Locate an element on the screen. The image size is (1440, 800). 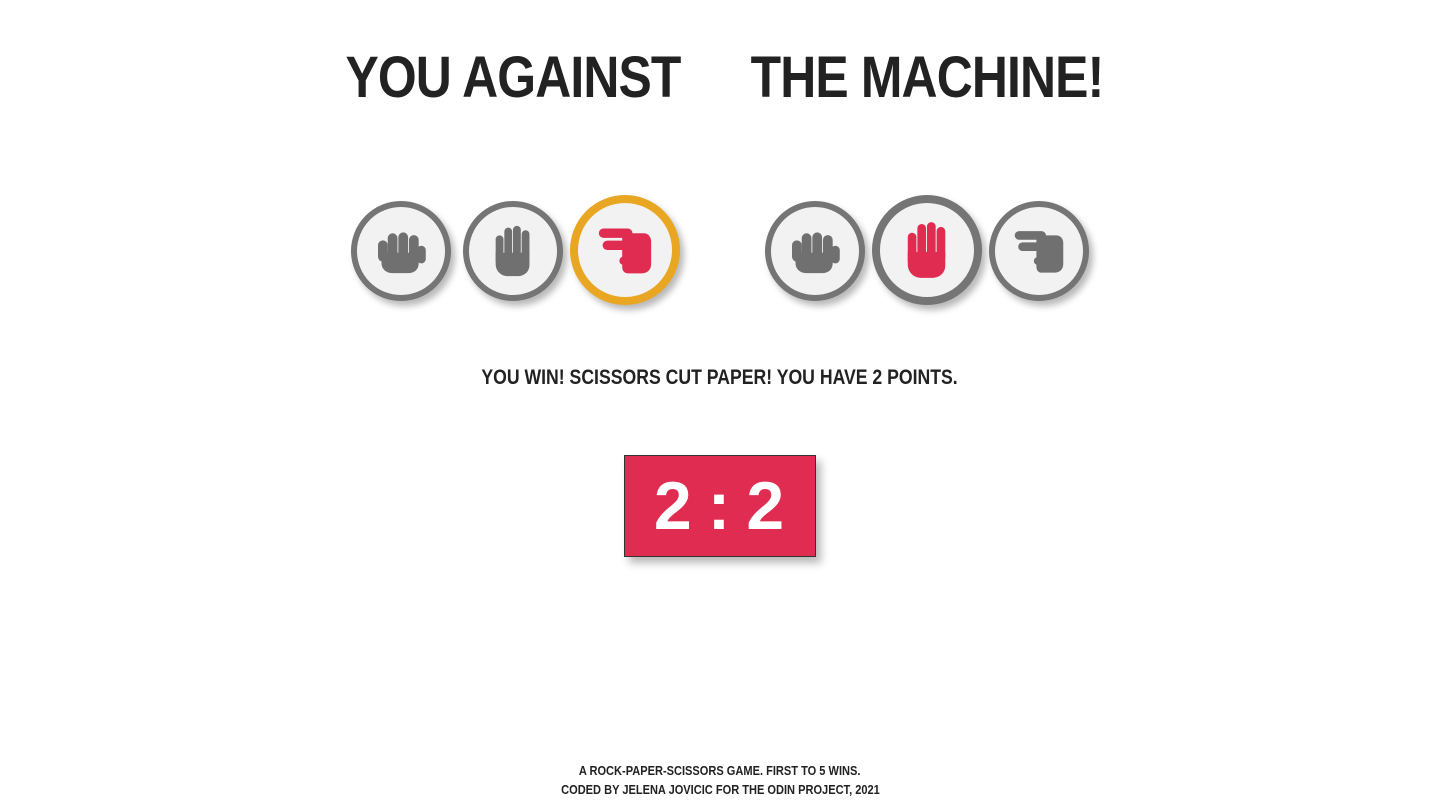
player-score: 2 is located at coordinates (673, 506).